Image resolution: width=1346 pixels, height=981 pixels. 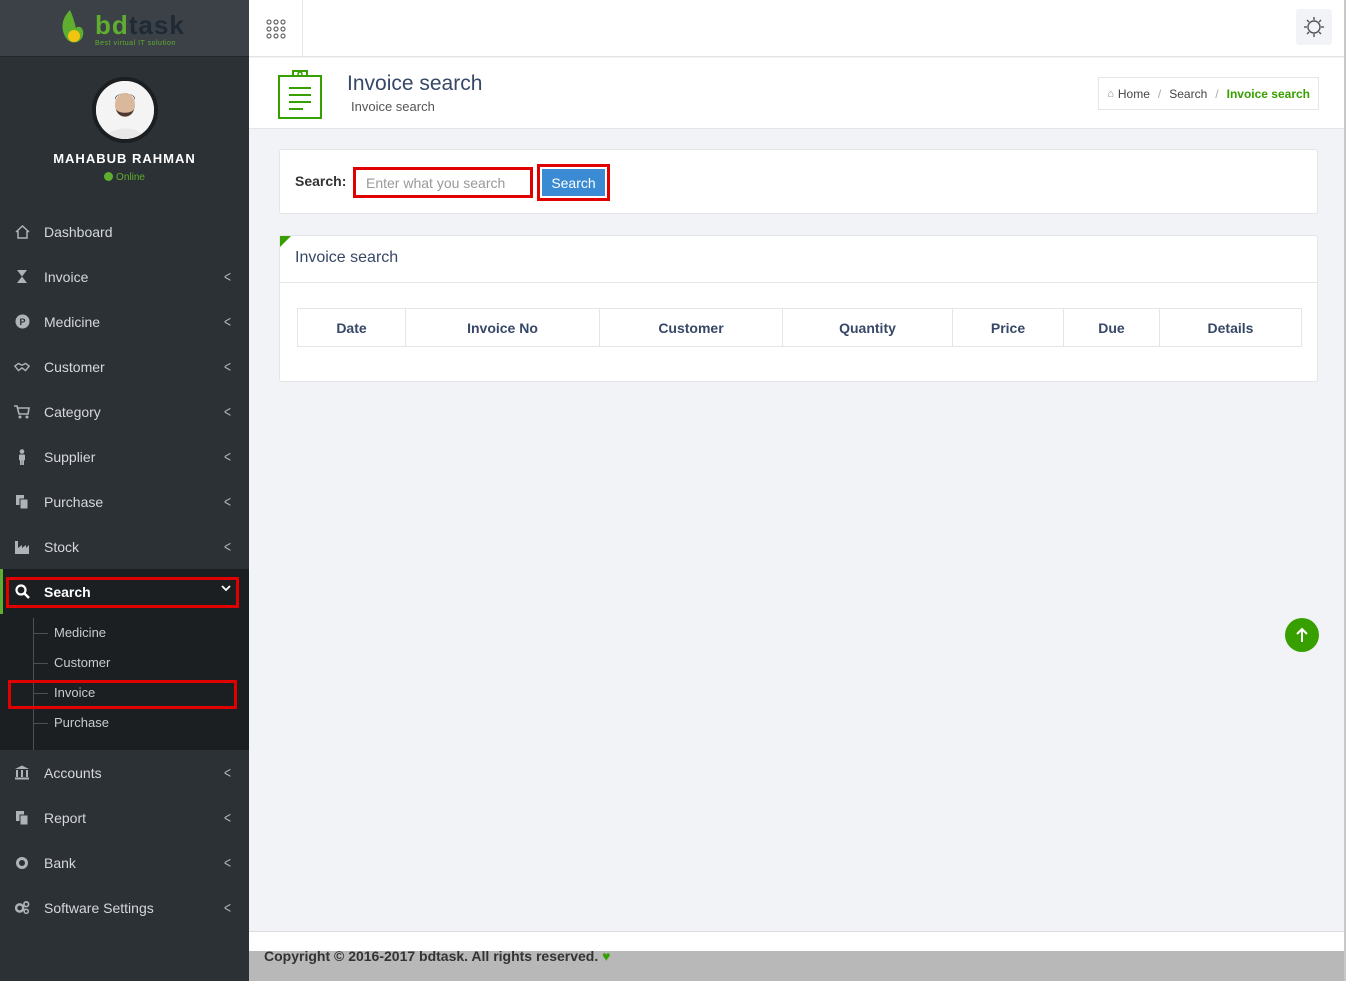 I want to click on gears-icon, so click(x=22, y=908).